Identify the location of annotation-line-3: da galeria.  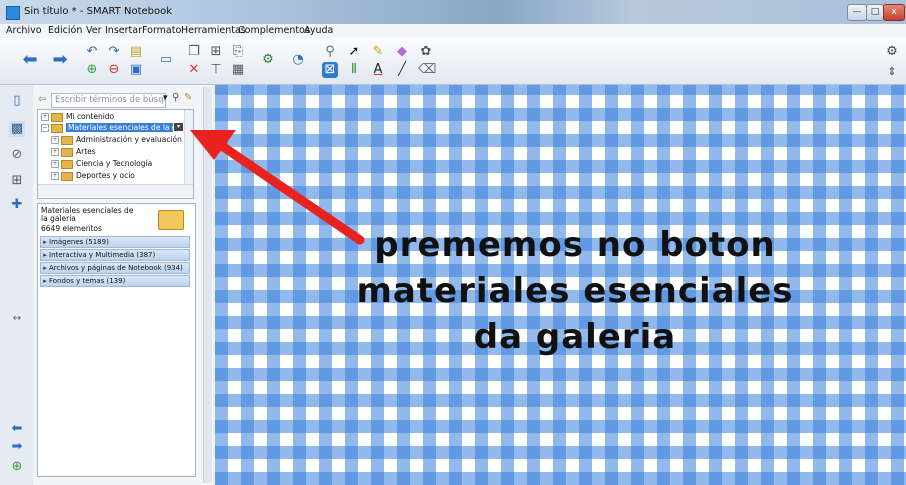
(575, 337).